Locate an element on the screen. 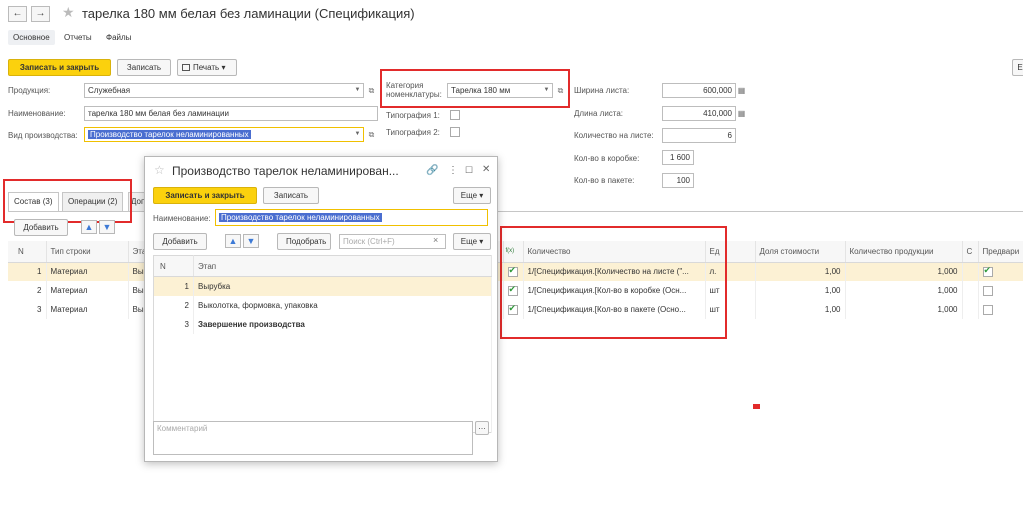 The image size is (1023, 508). sheet-length-field: 410,000 is located at coordinates (699, 113).